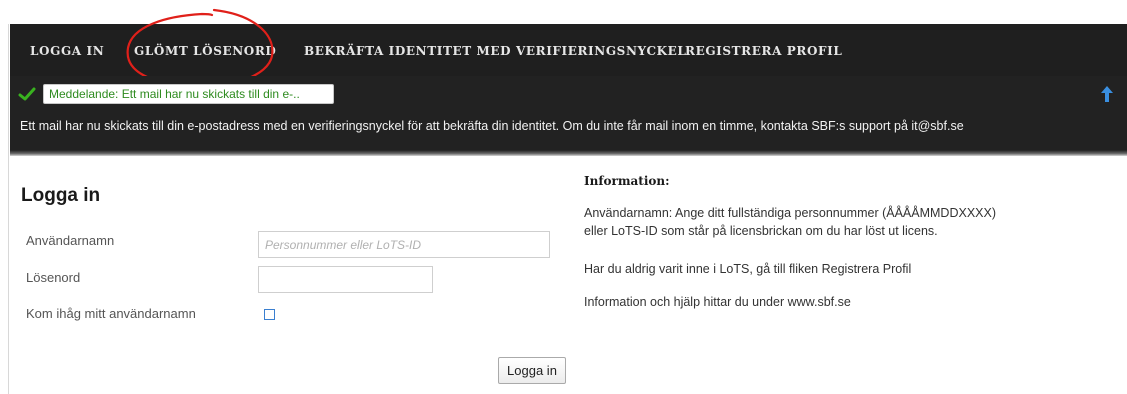  What do you see at coordinates (1107, 94) in the screenshot?
I see `arrow-up-icon` at bounding box center [1107, 94].